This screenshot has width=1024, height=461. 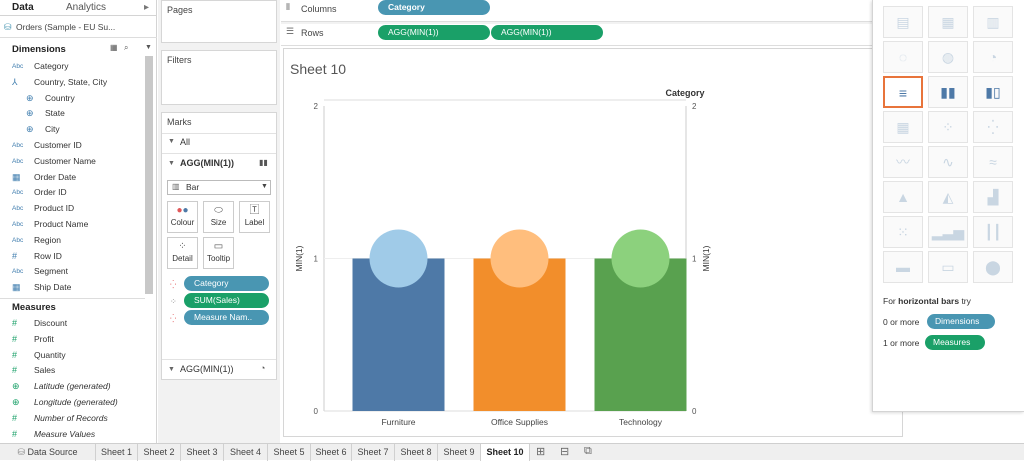 I want to click on measure-names-pill: Measure Nam.., so click(x=226, y=317).